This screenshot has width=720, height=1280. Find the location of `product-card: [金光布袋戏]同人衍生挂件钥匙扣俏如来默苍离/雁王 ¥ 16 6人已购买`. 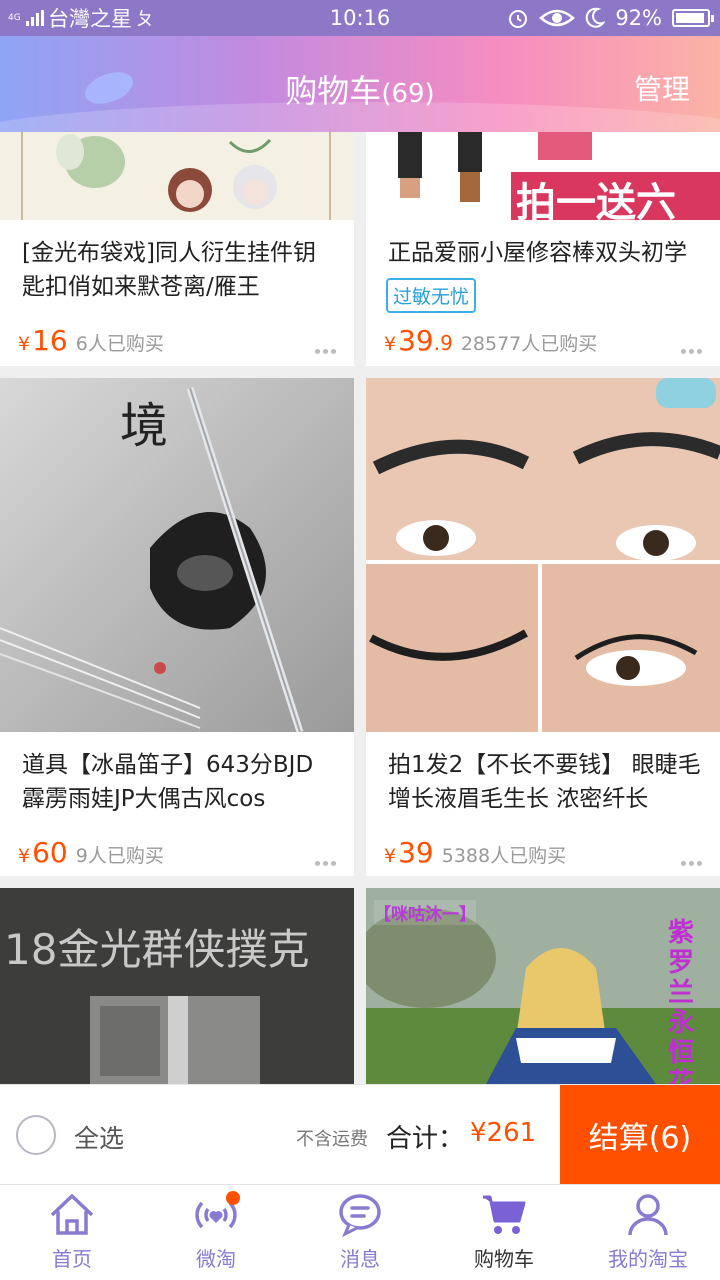

product-card: [金光布袋戏]同人衍生挂件钥匙扣俏如来默苍离/雁王 ¥ 16 6人已购买 is located at coordinates (177, 249).